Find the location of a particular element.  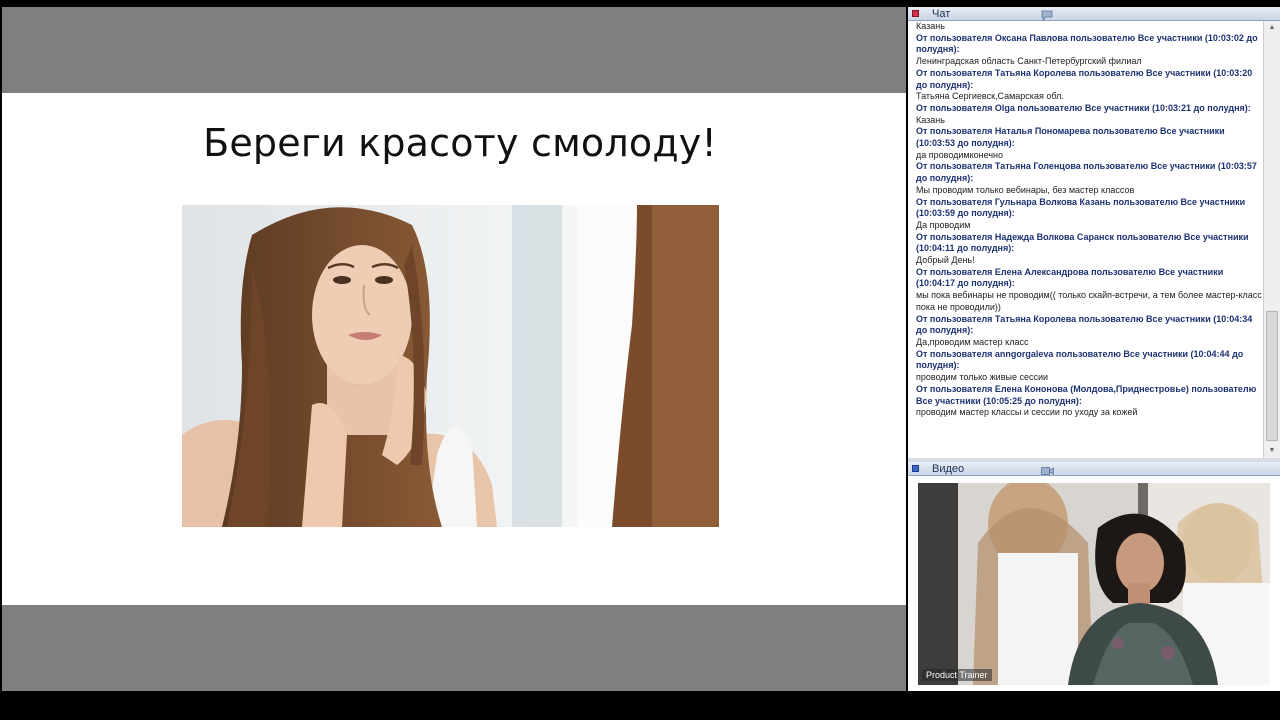

video-pod-title: Видео is located at coordinates (948, 469).